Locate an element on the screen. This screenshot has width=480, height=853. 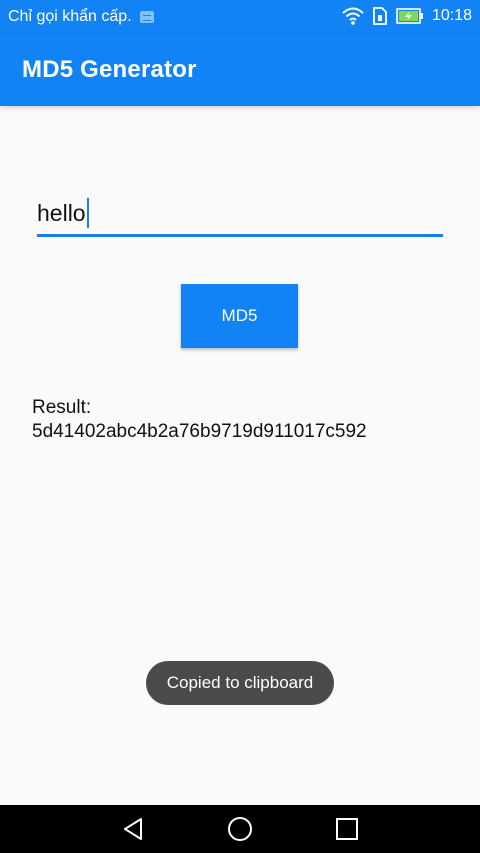
text-input-field: hello is located at coordinates (240, 214).